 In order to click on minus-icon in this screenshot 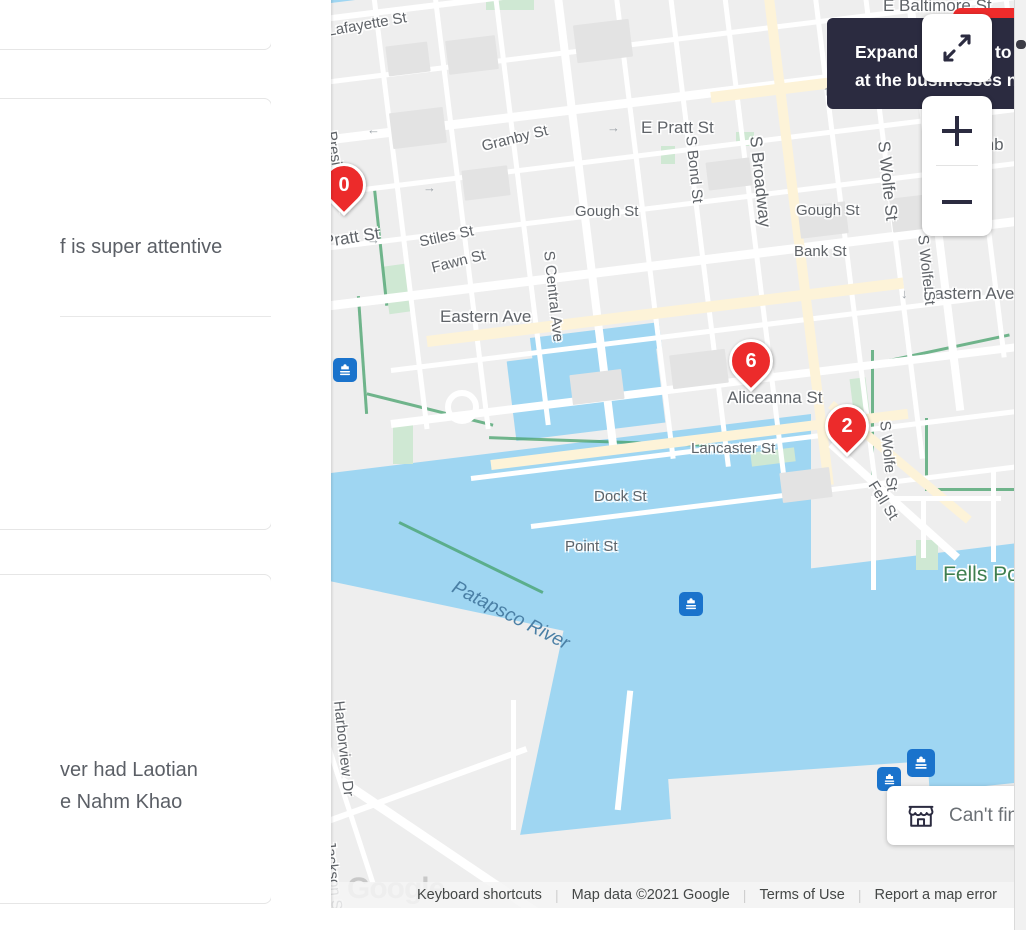, I will do `click(957, 202)`.